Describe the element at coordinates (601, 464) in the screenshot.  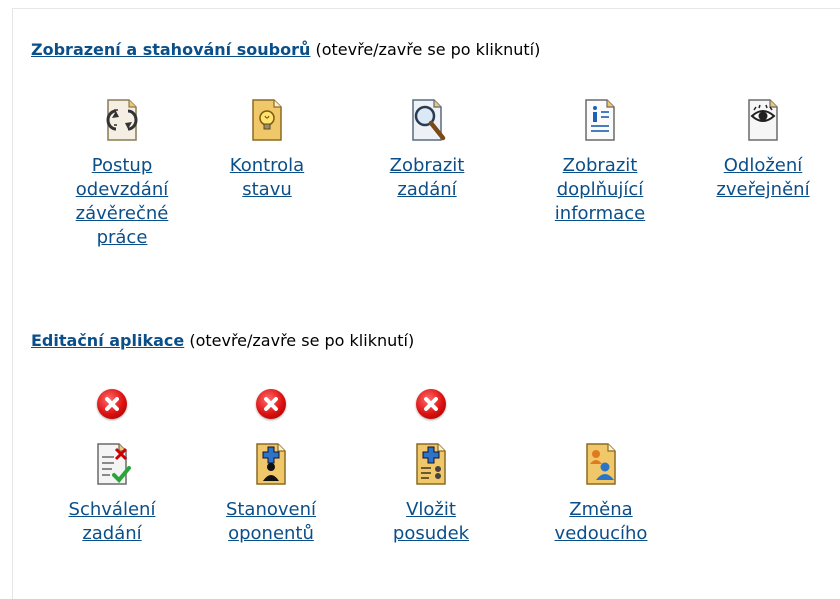
I see `document-person-change-icon` at that location.